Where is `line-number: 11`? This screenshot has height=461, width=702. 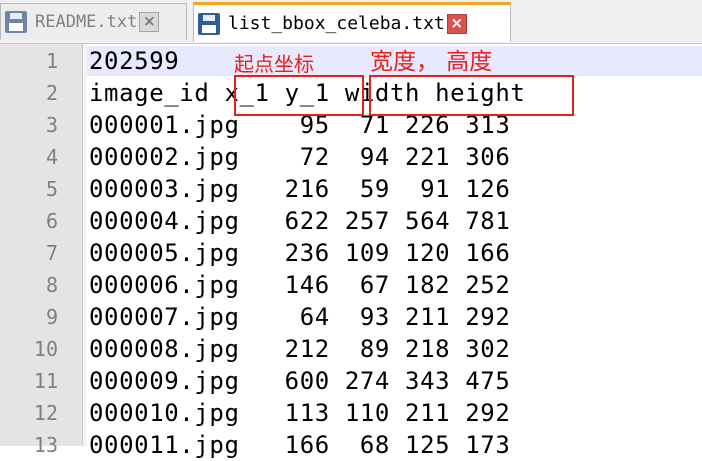 line-number: 11 is located at coordinates (45, 381).